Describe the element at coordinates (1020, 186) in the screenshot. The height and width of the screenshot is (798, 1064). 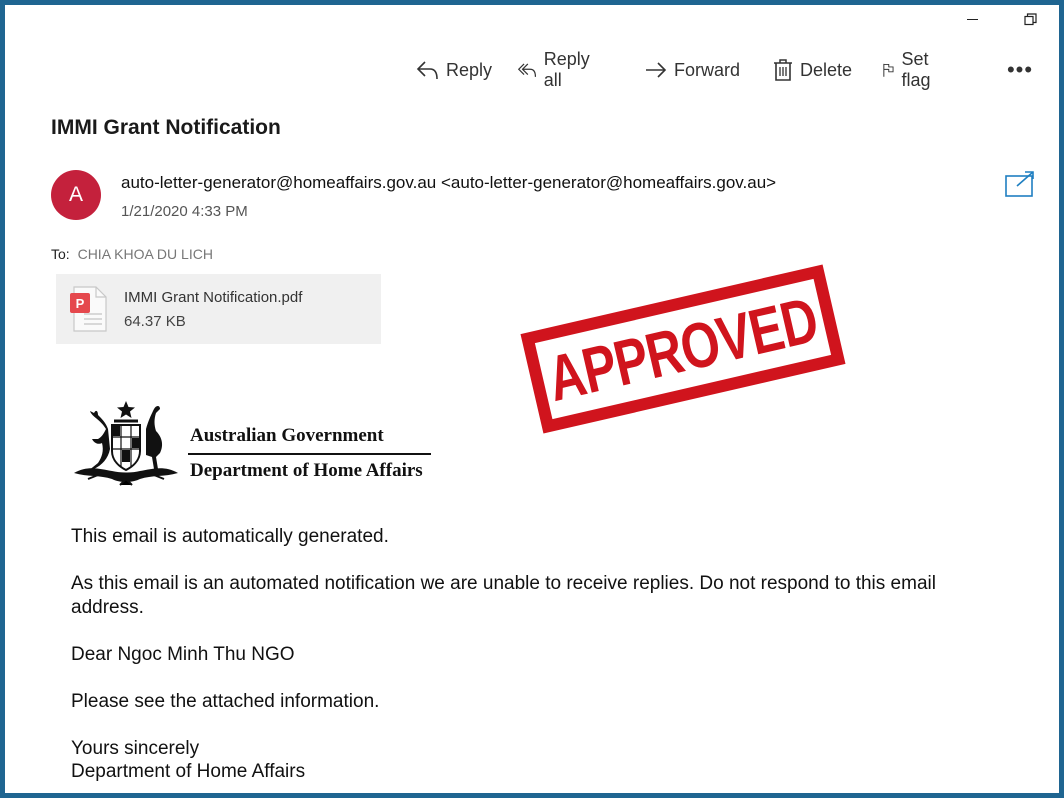
I see `popout-icon` at that location.